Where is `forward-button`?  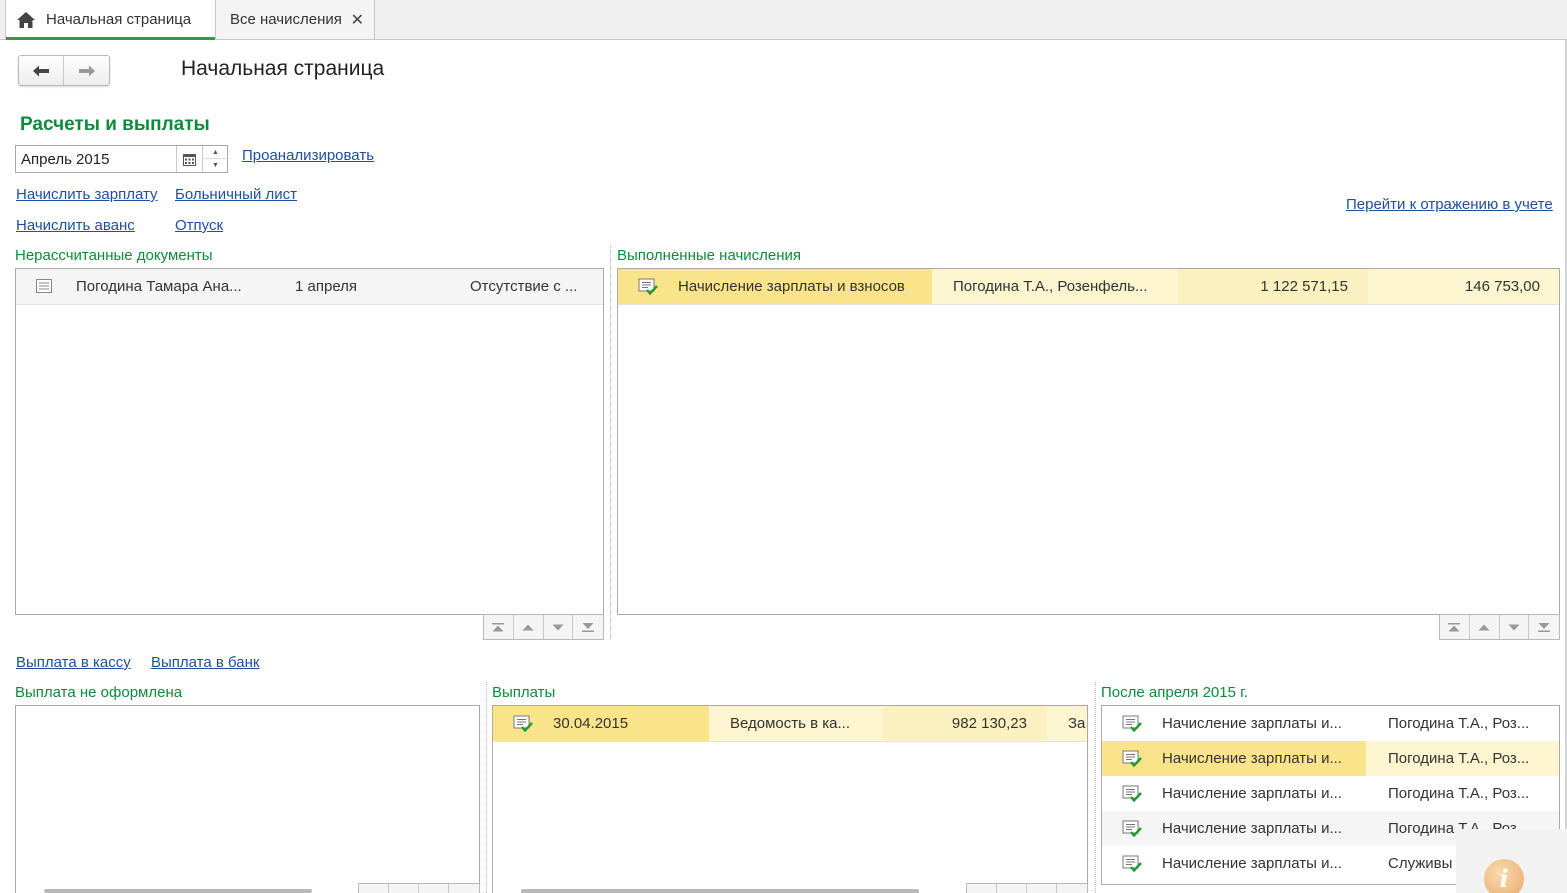 forward-button is located at coordinates (86, 70).